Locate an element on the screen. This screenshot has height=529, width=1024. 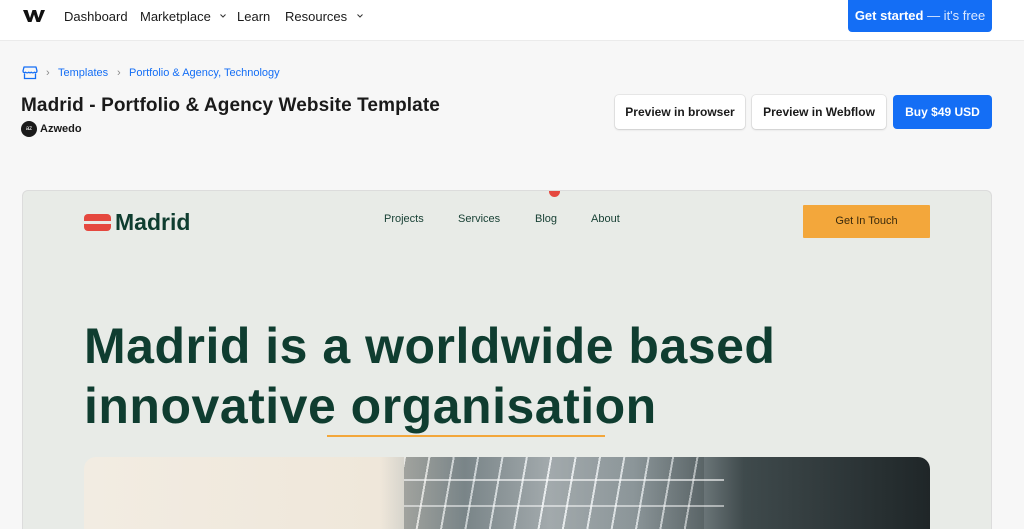
preview-nav-blog: Blog is located at coordinates (546, 219).